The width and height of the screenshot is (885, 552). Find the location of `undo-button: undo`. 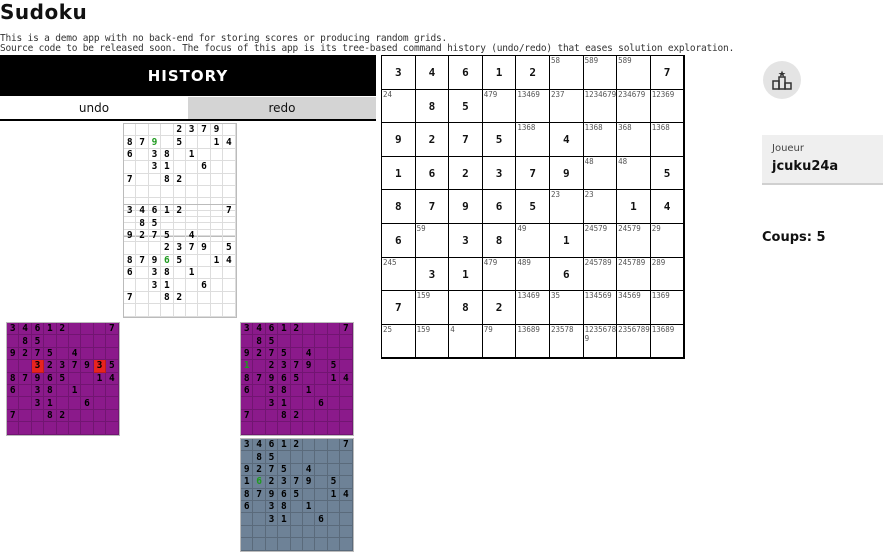

undo-button: undo is located at coordinates (94, 109).